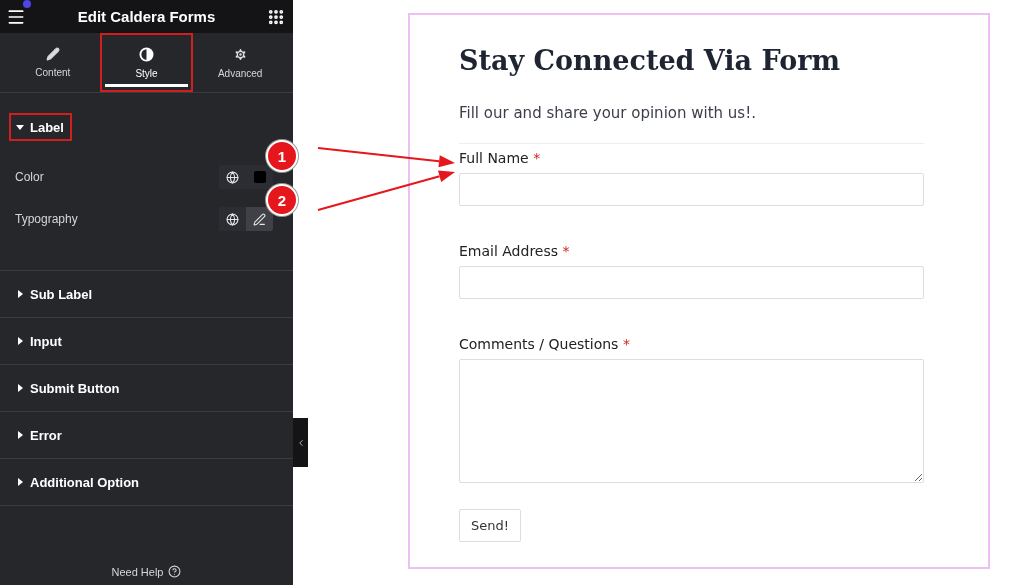  Describe the element at coordinates (54, 294) in the screenshot. I see `section-header: Sub Label` at that location.